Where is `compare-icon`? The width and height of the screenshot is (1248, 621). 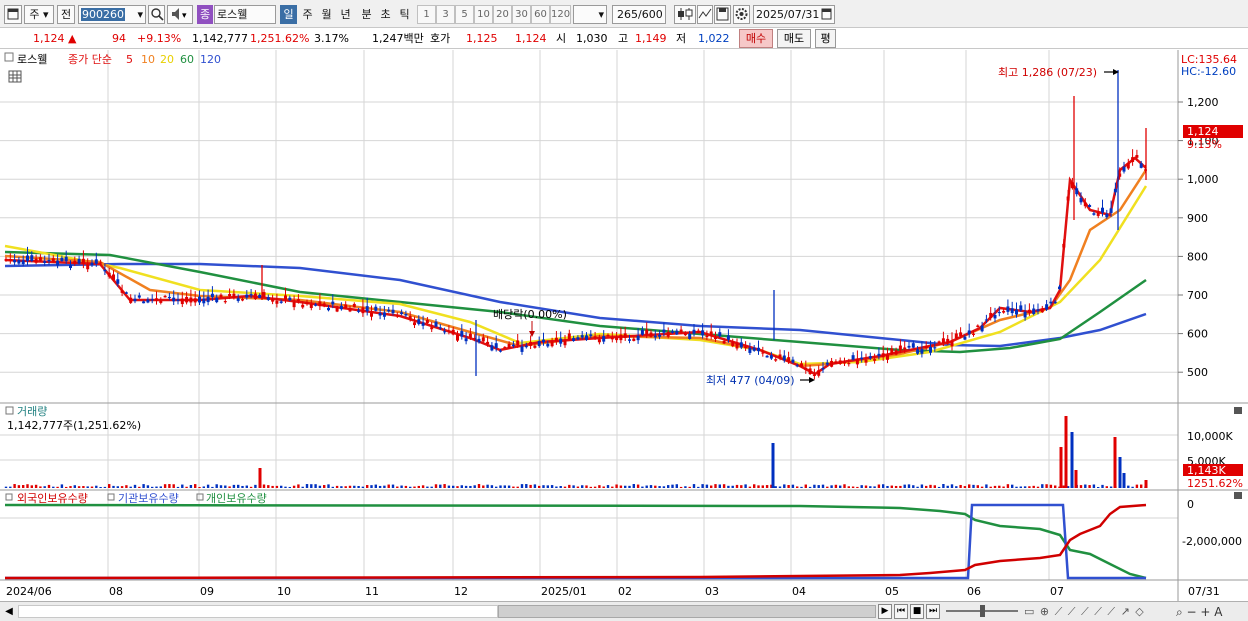 compare-icon is located at coordinates (705, 14).